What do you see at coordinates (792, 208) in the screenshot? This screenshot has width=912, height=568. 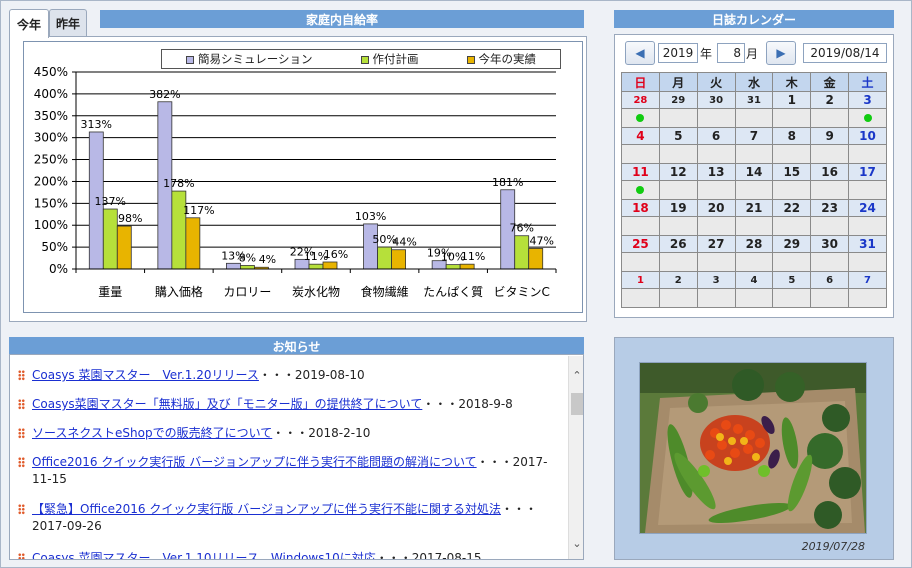 I see `calendar-day-cell: 22` at bounding box center [792, 208].